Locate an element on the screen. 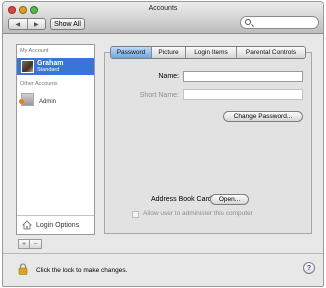  account-item-graham: Graham Standard is located at coordinates (55, 66).